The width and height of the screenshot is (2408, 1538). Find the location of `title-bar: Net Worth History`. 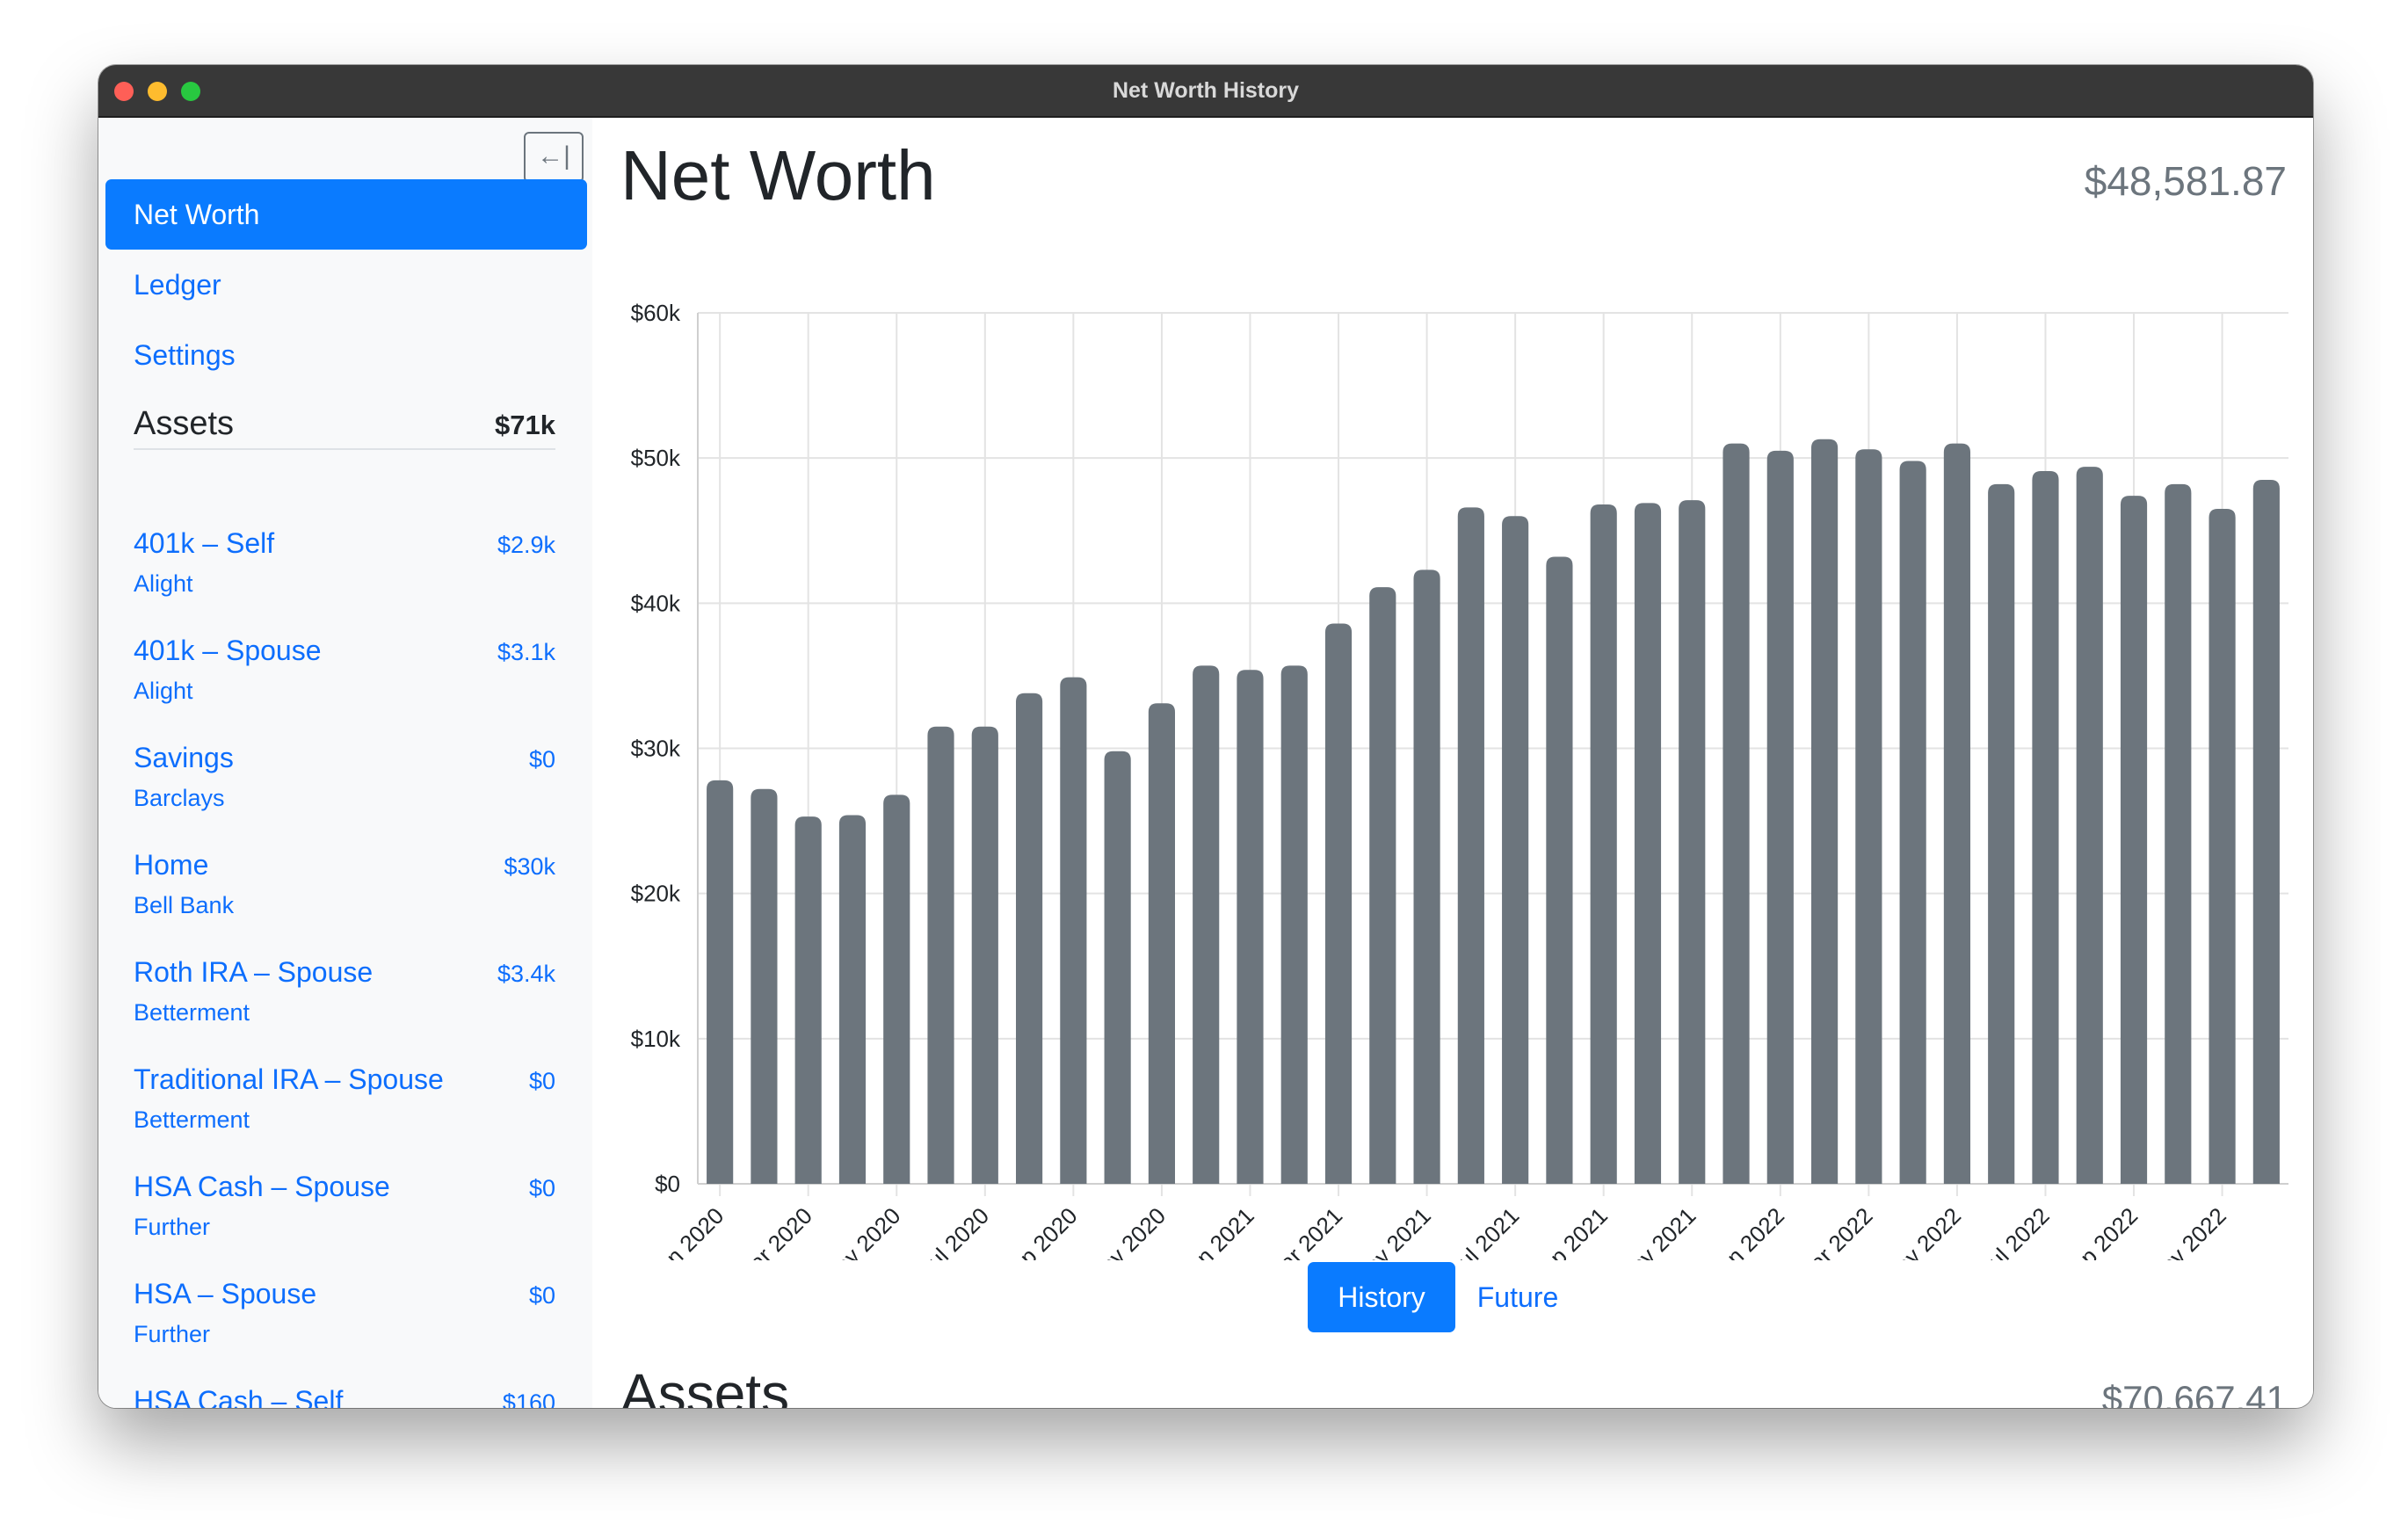

title-bar: Net Worth History is located at coordinates (1205, 91).